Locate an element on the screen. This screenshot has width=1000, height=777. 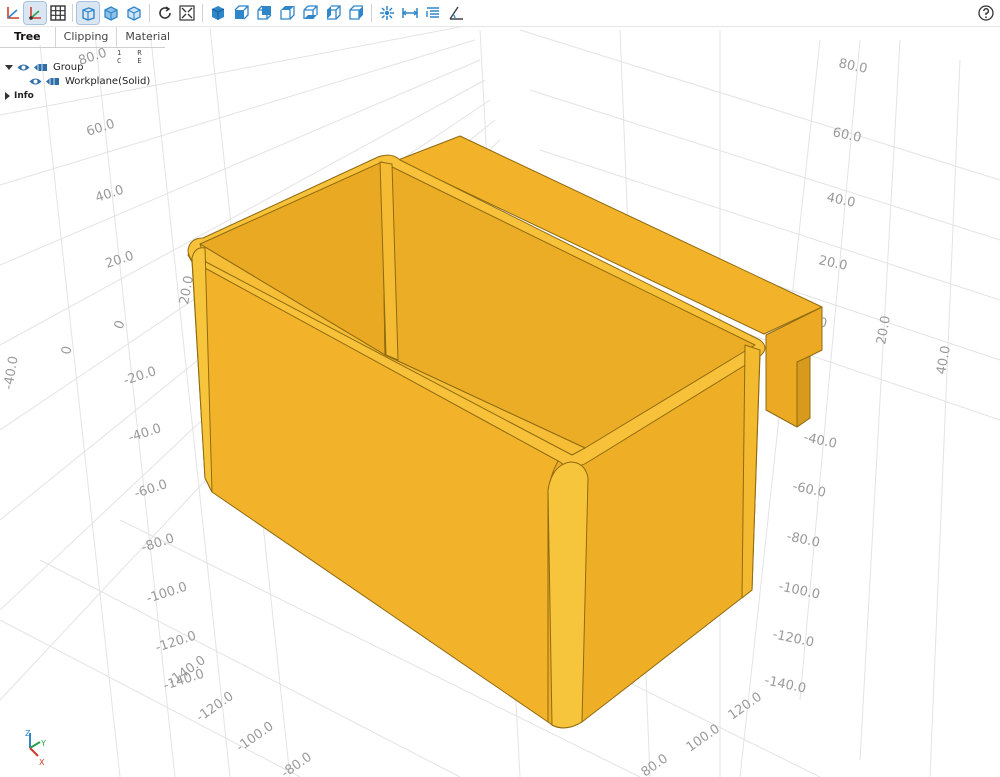
black-edges-icon is located at coordinates (134, 13).